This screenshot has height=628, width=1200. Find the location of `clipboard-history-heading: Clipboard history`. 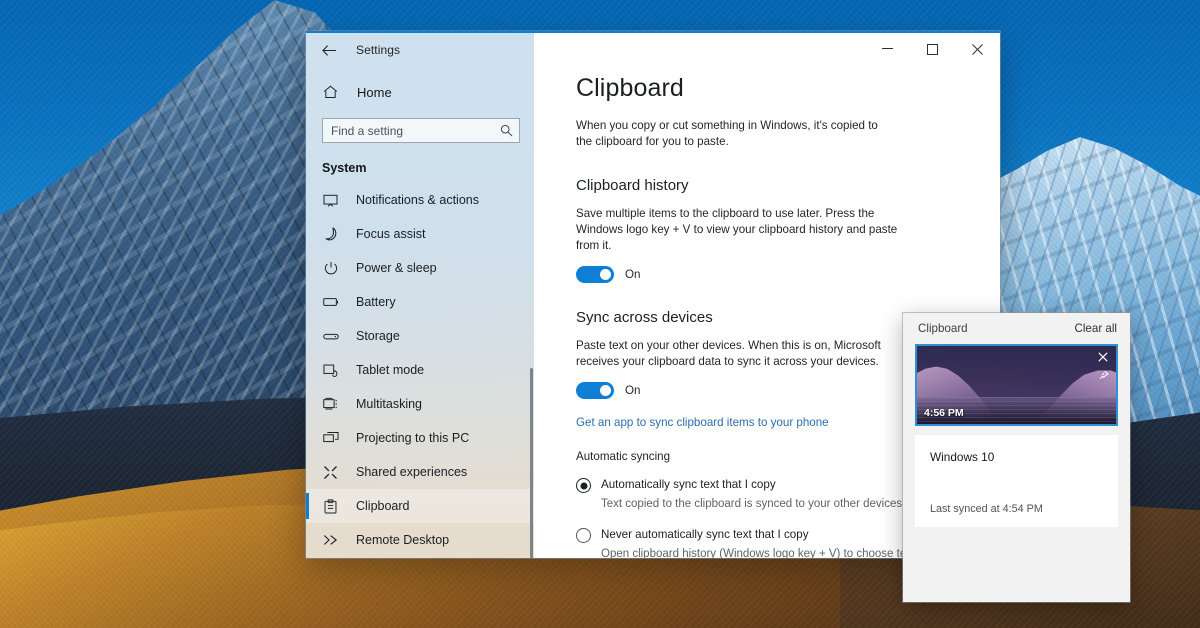

clipboard-history-heading: Clipboard history is located at coordinates (632, 185).